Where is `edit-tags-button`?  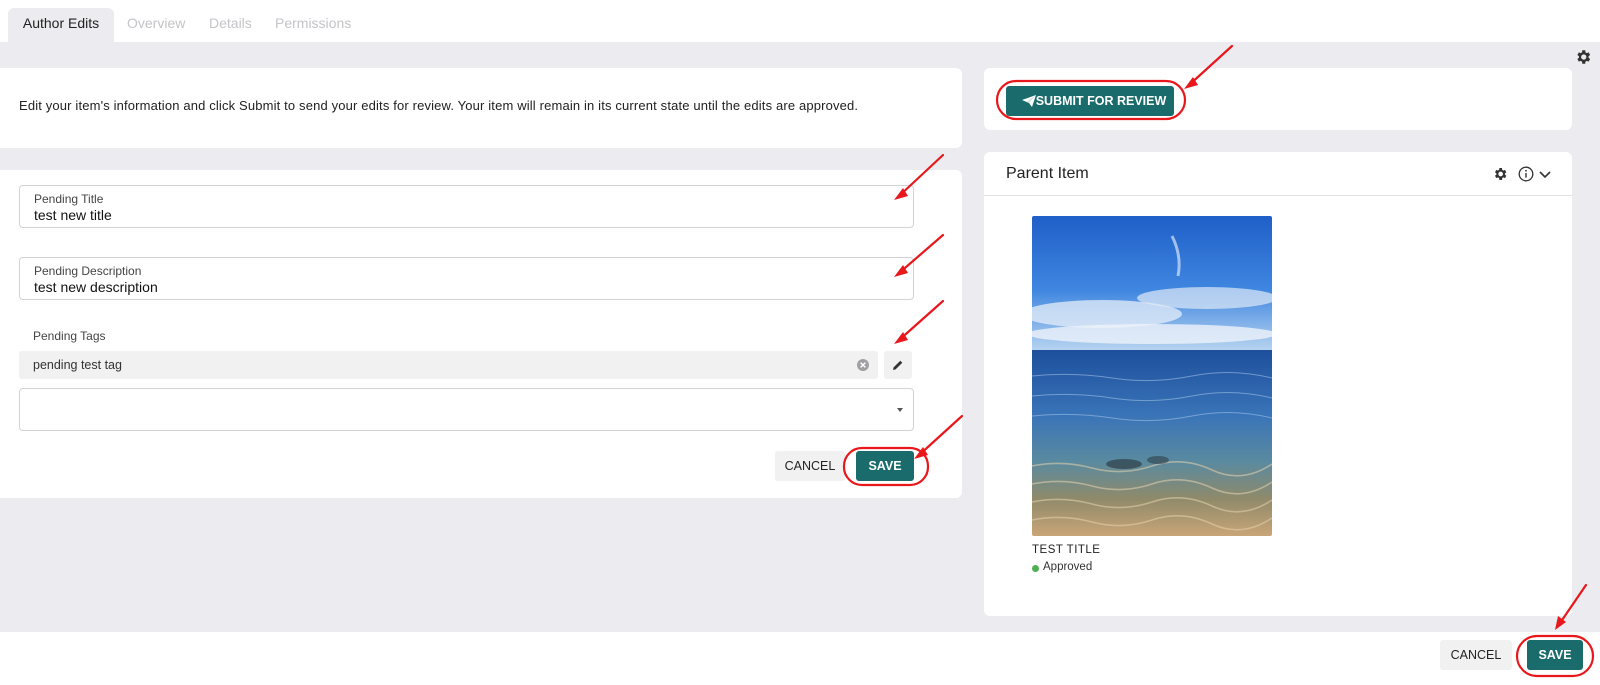 edit-tags-button is located at coordinates (898, 365).